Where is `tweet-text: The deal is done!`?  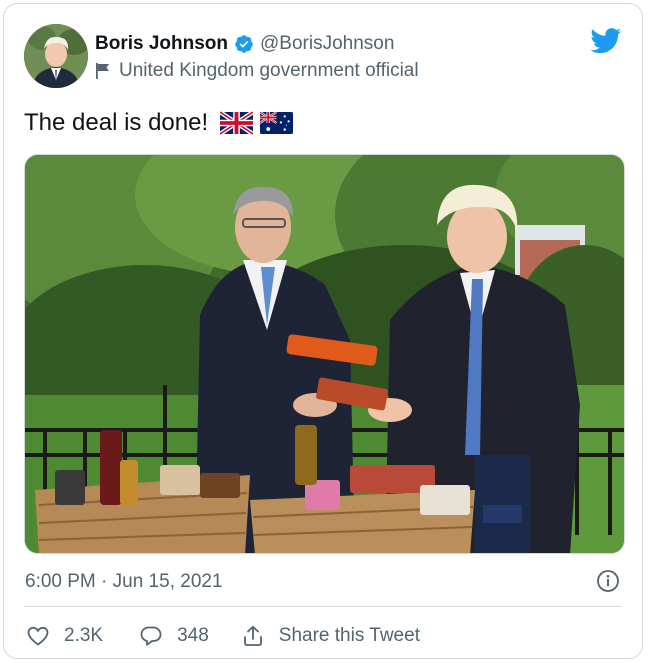
tweet-text: The deal is done! is located at coordinates (159, 123).